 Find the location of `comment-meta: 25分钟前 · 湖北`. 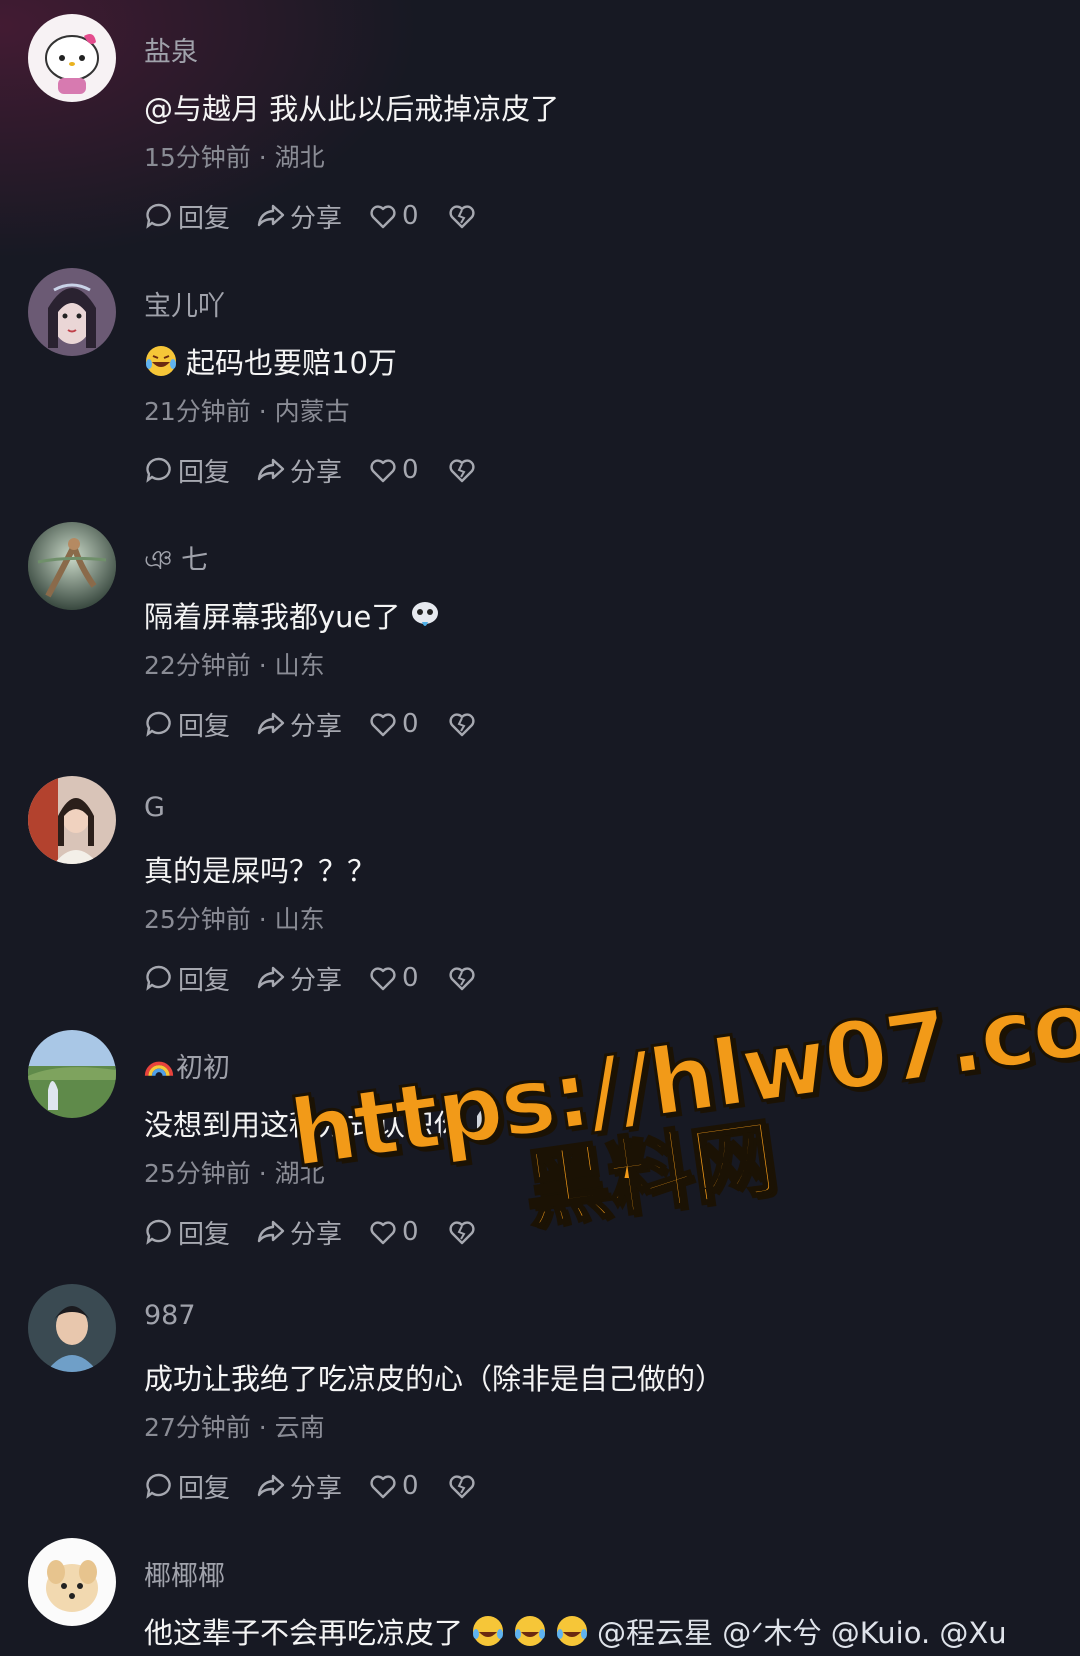

comment-meta: 25分钟前 · 湖北 is located at coordinates (234, 1172).